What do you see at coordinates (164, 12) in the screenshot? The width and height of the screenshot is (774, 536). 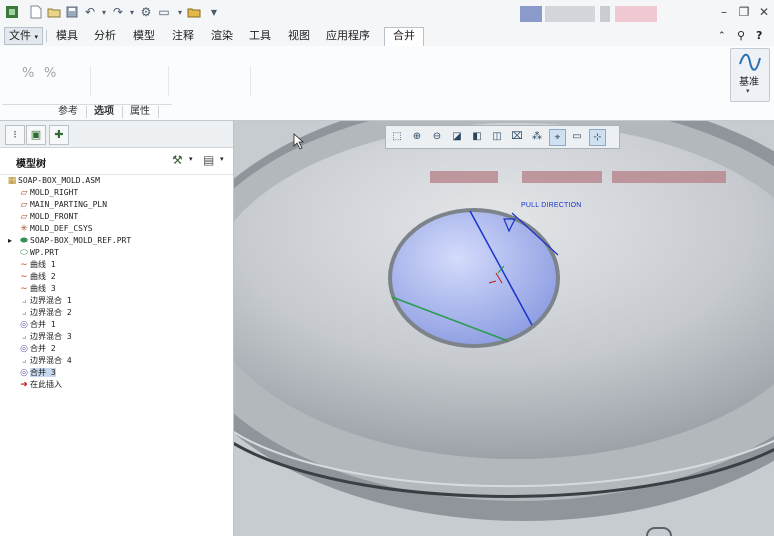 I see `window-icon: ▭` at bounding box center [164, 12].